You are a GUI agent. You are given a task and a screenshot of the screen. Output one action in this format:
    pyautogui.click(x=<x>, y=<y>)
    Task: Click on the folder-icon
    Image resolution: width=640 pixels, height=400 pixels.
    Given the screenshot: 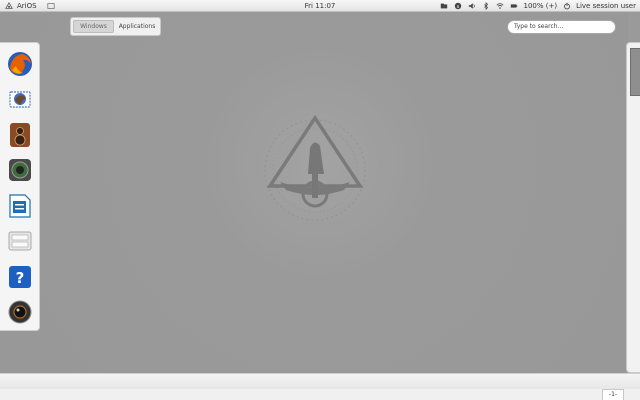 What is the action you would take?
    pyautogui.click(x=443, y=6)
    